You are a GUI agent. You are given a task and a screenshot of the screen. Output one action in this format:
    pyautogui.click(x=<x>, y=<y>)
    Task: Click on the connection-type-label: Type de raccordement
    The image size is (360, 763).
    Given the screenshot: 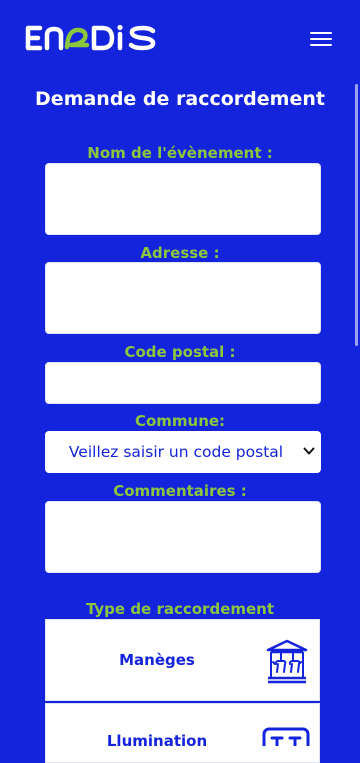 What is the action you would take?
    pyautogui.click(x=180, y=609)
    